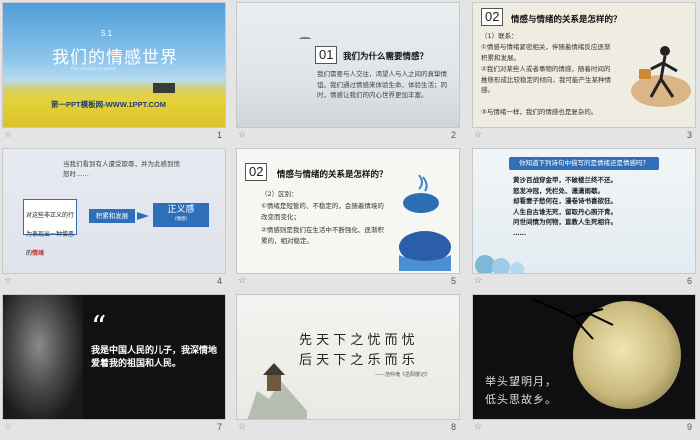 The width and height of the screenshot is (700, 440). I want to click on slide-number: 3, so click(689, 135).